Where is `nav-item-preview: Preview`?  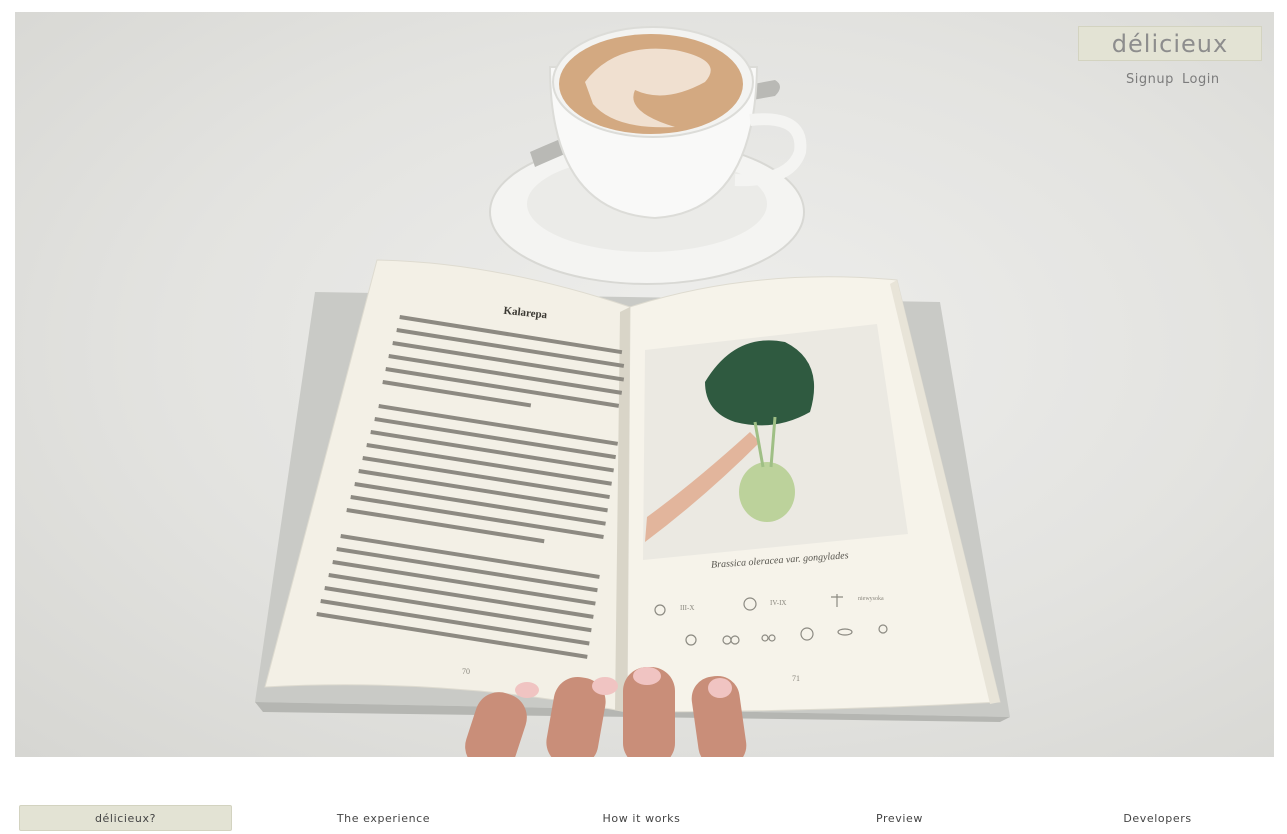
nav-item-preview: Preview is located at coordinates (899, 818).